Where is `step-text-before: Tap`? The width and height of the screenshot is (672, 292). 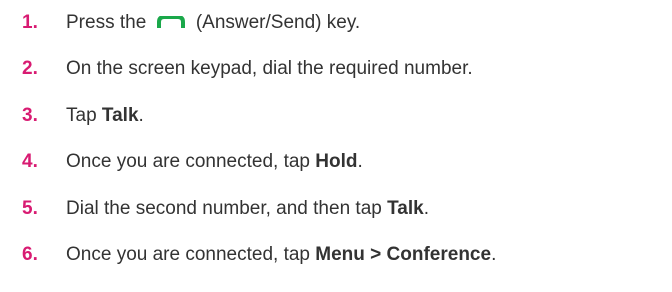 step-text-before: Tap is located at coordinates (84, 115).